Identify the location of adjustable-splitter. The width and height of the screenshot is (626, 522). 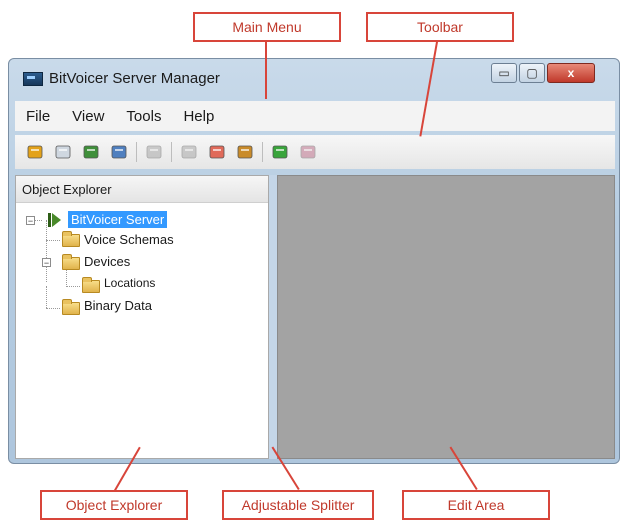
(273, 317).